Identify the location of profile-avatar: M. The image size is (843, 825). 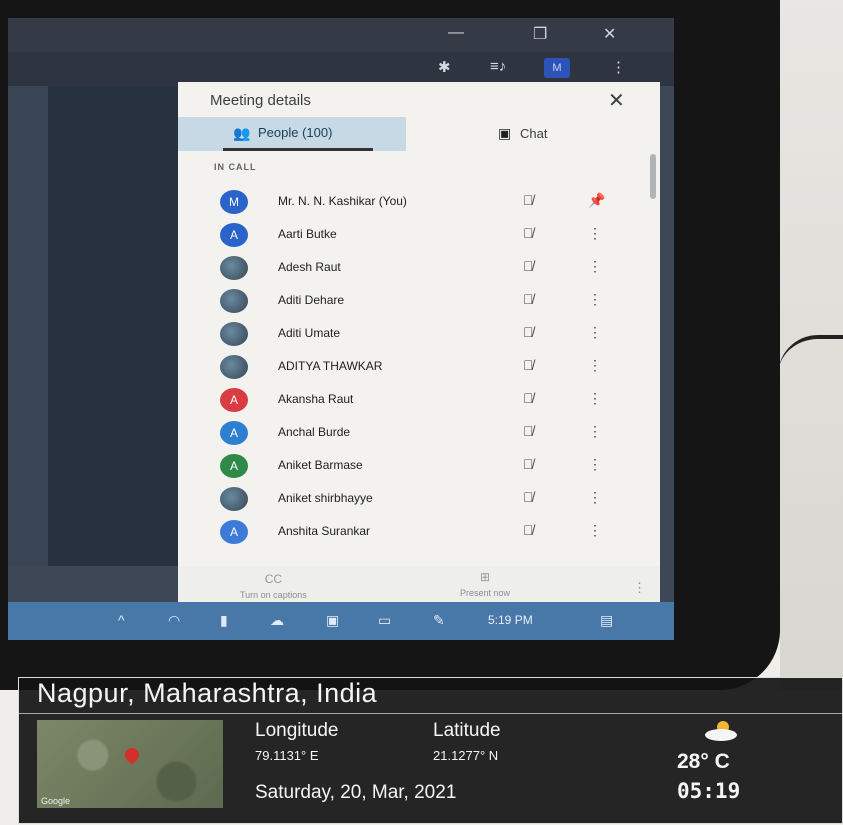
(557, 68).